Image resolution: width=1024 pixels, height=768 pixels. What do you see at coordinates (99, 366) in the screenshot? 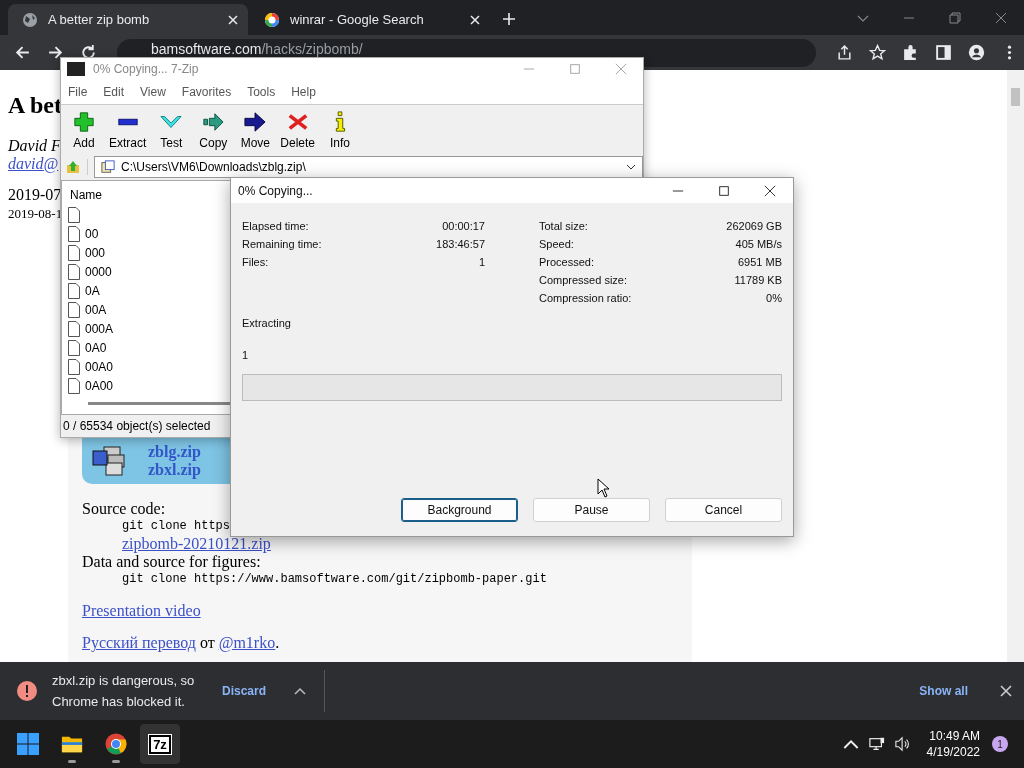
I see `file-name: 00A0` at bounding box center [99, 366].